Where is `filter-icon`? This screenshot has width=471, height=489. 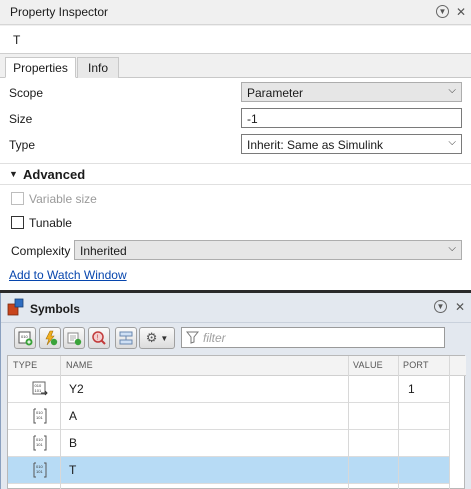 filter-icon is located at coordinates (192, 337).